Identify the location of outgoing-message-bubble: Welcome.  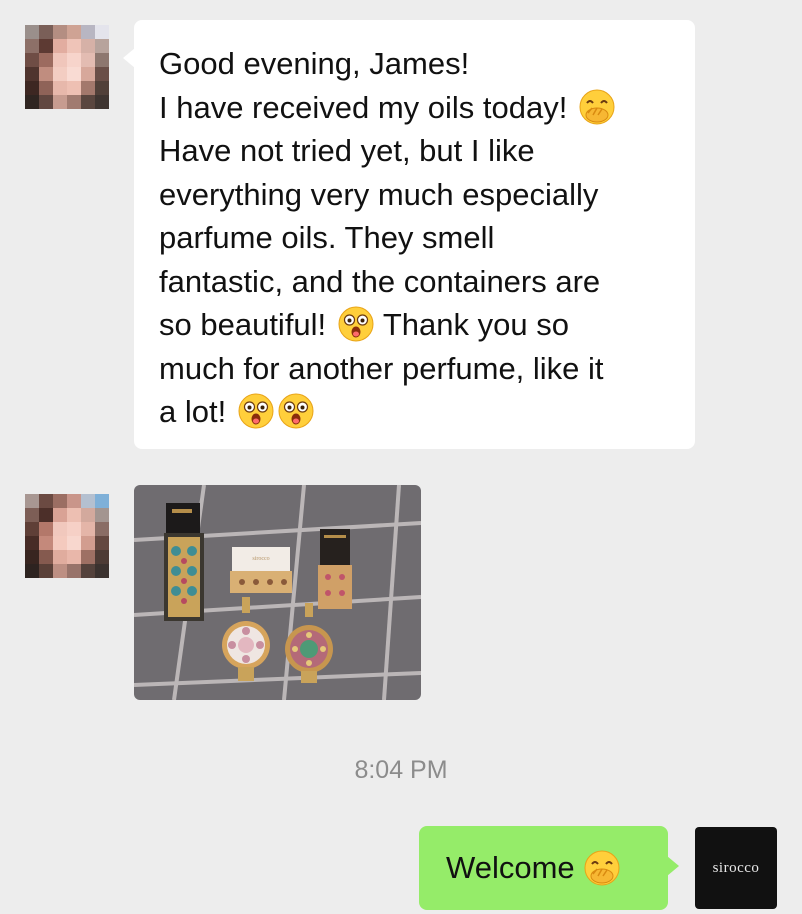
(549, 868).